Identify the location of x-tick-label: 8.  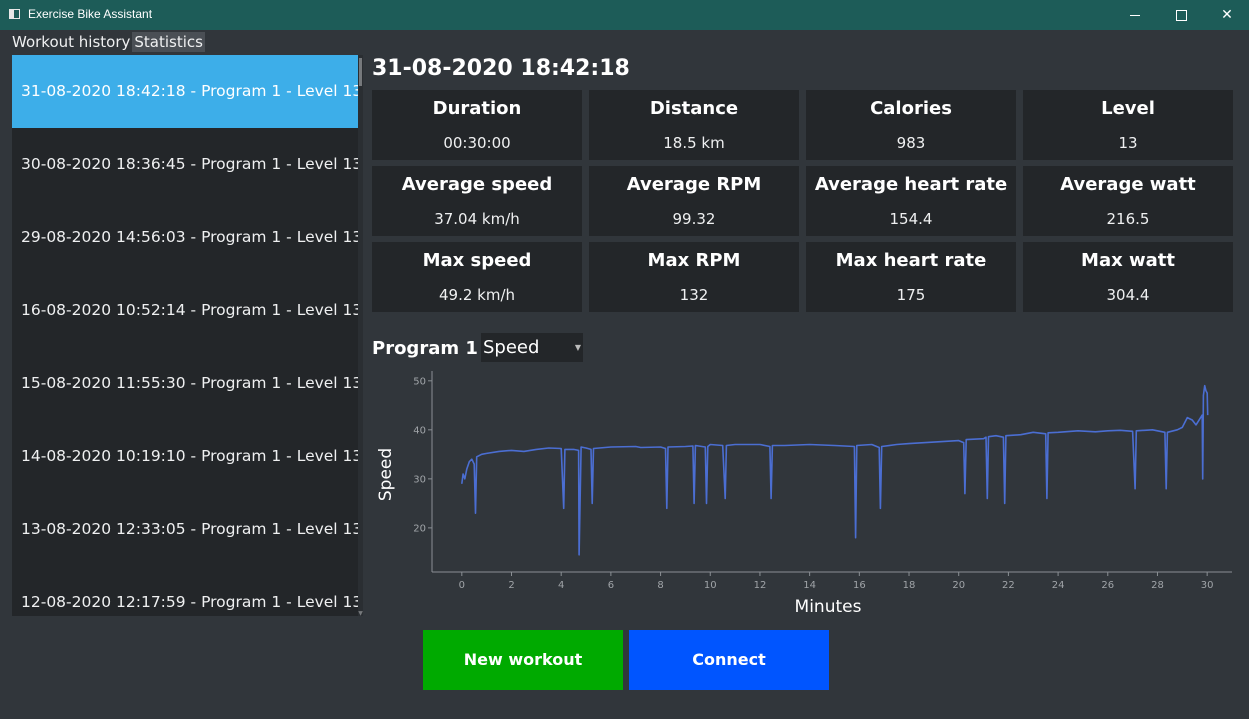
(660, 585).